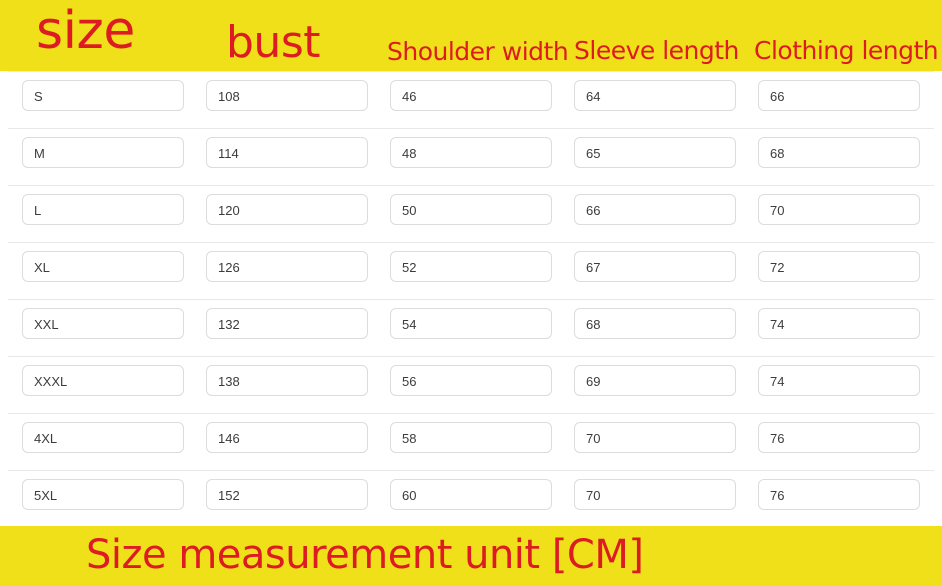 This screenshot has width=942, height=586. What do you see at coordinates (593, 381) in the screenshot?
I see `cell-value: 69` at bounding box center [593, 381].